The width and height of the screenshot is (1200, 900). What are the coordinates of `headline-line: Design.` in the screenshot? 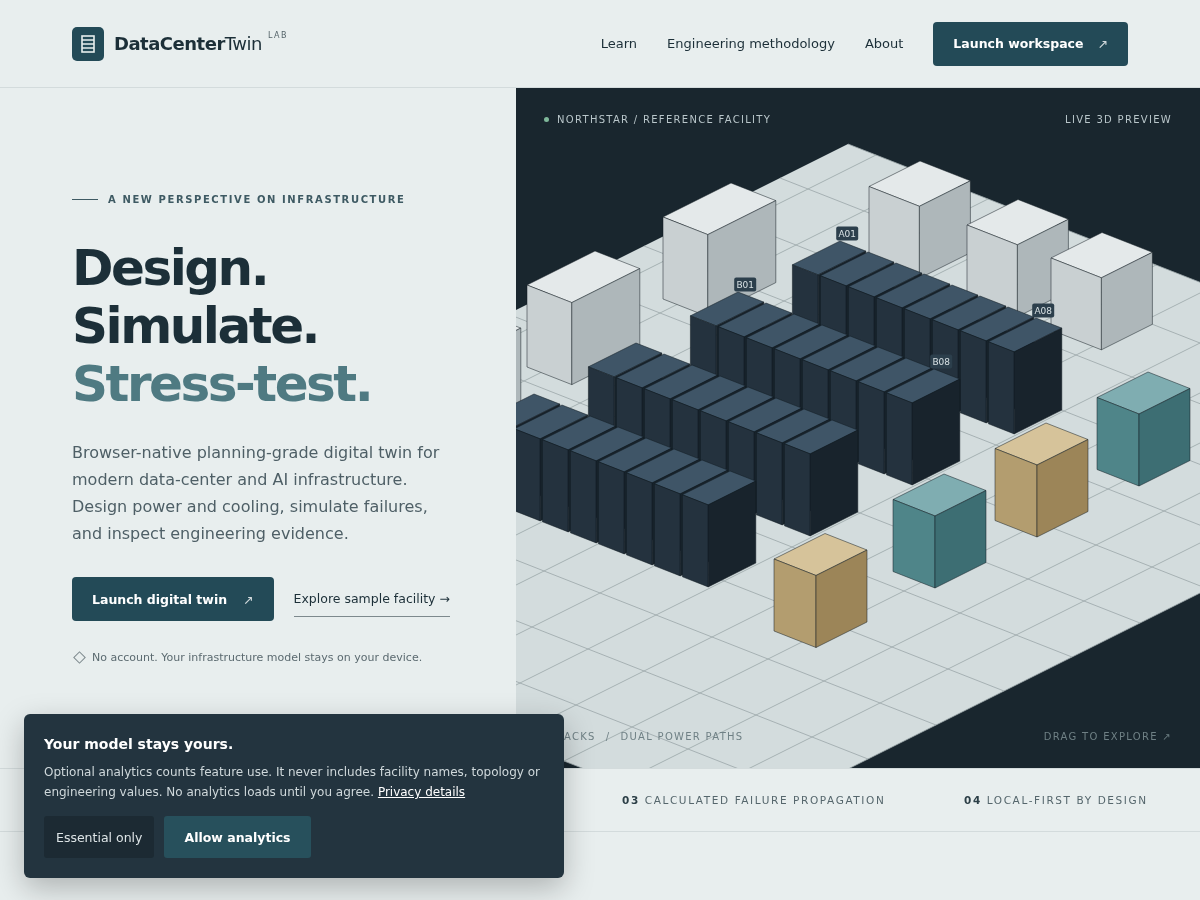 It's located at (170, 268).